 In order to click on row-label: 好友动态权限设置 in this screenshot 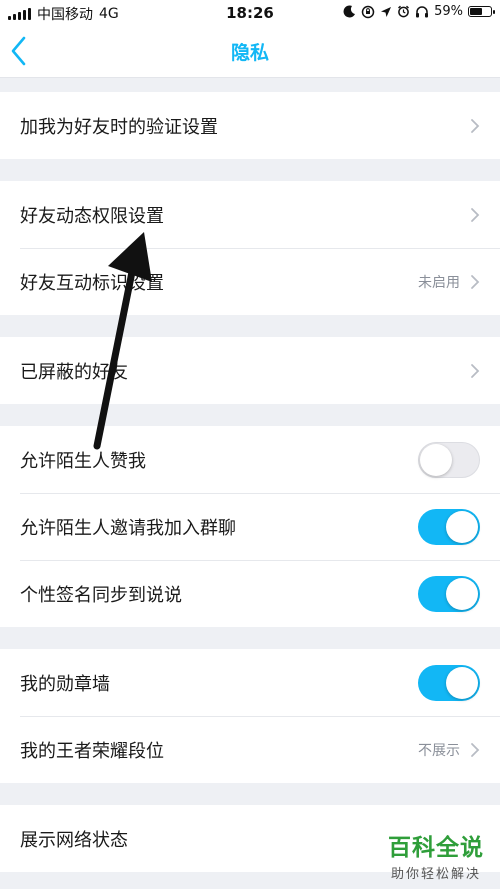, I will do `click(92, 216)`.